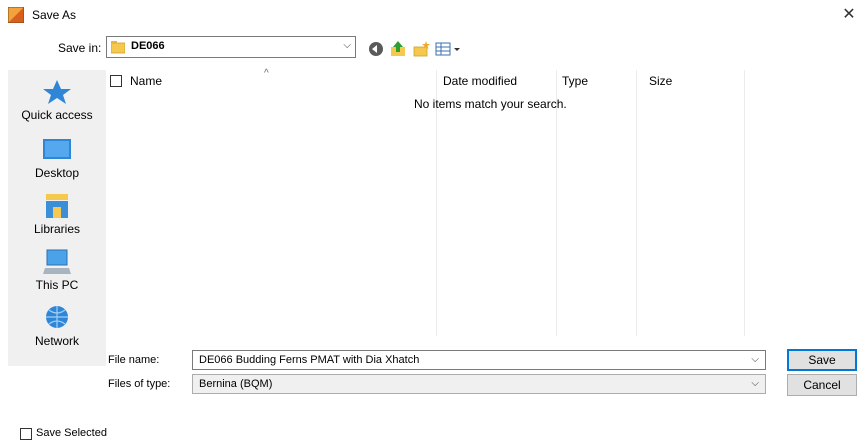 The height and width of the screenshot is (445, 865). I want to click on place-libraries: Libraries, so click(57, 214).